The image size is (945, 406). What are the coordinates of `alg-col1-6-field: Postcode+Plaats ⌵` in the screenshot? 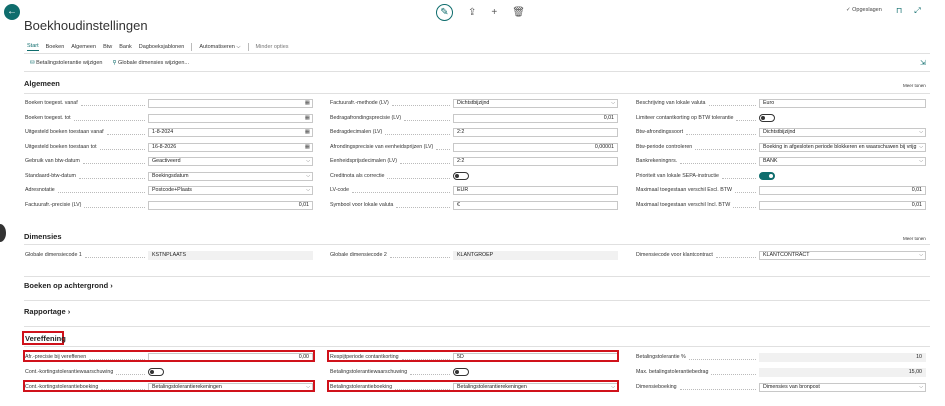 It's located at (230, 190).